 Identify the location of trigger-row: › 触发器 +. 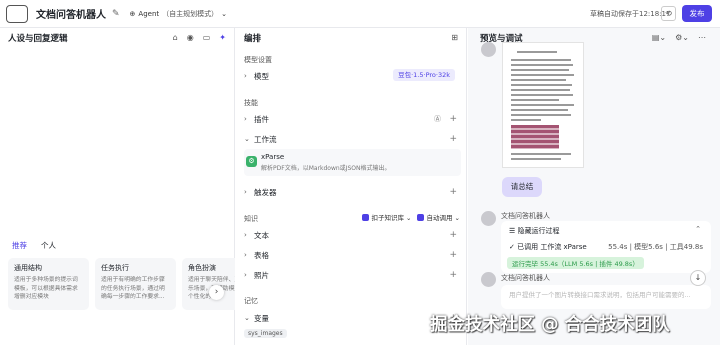
(352, 192).